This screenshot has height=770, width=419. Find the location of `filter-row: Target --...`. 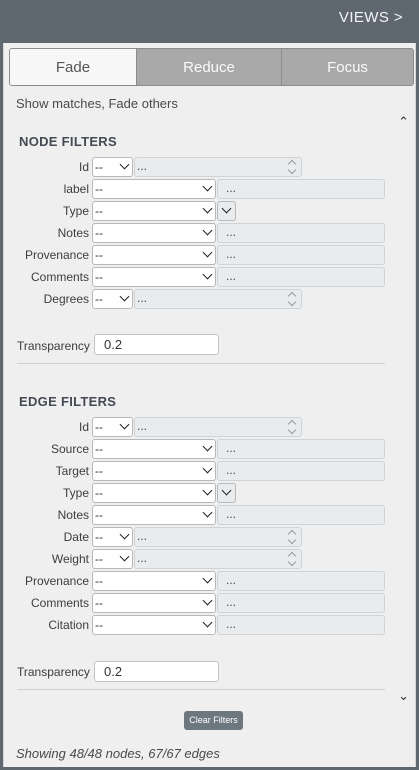

filter-row: Target --... is located at coordinates (209, 471).